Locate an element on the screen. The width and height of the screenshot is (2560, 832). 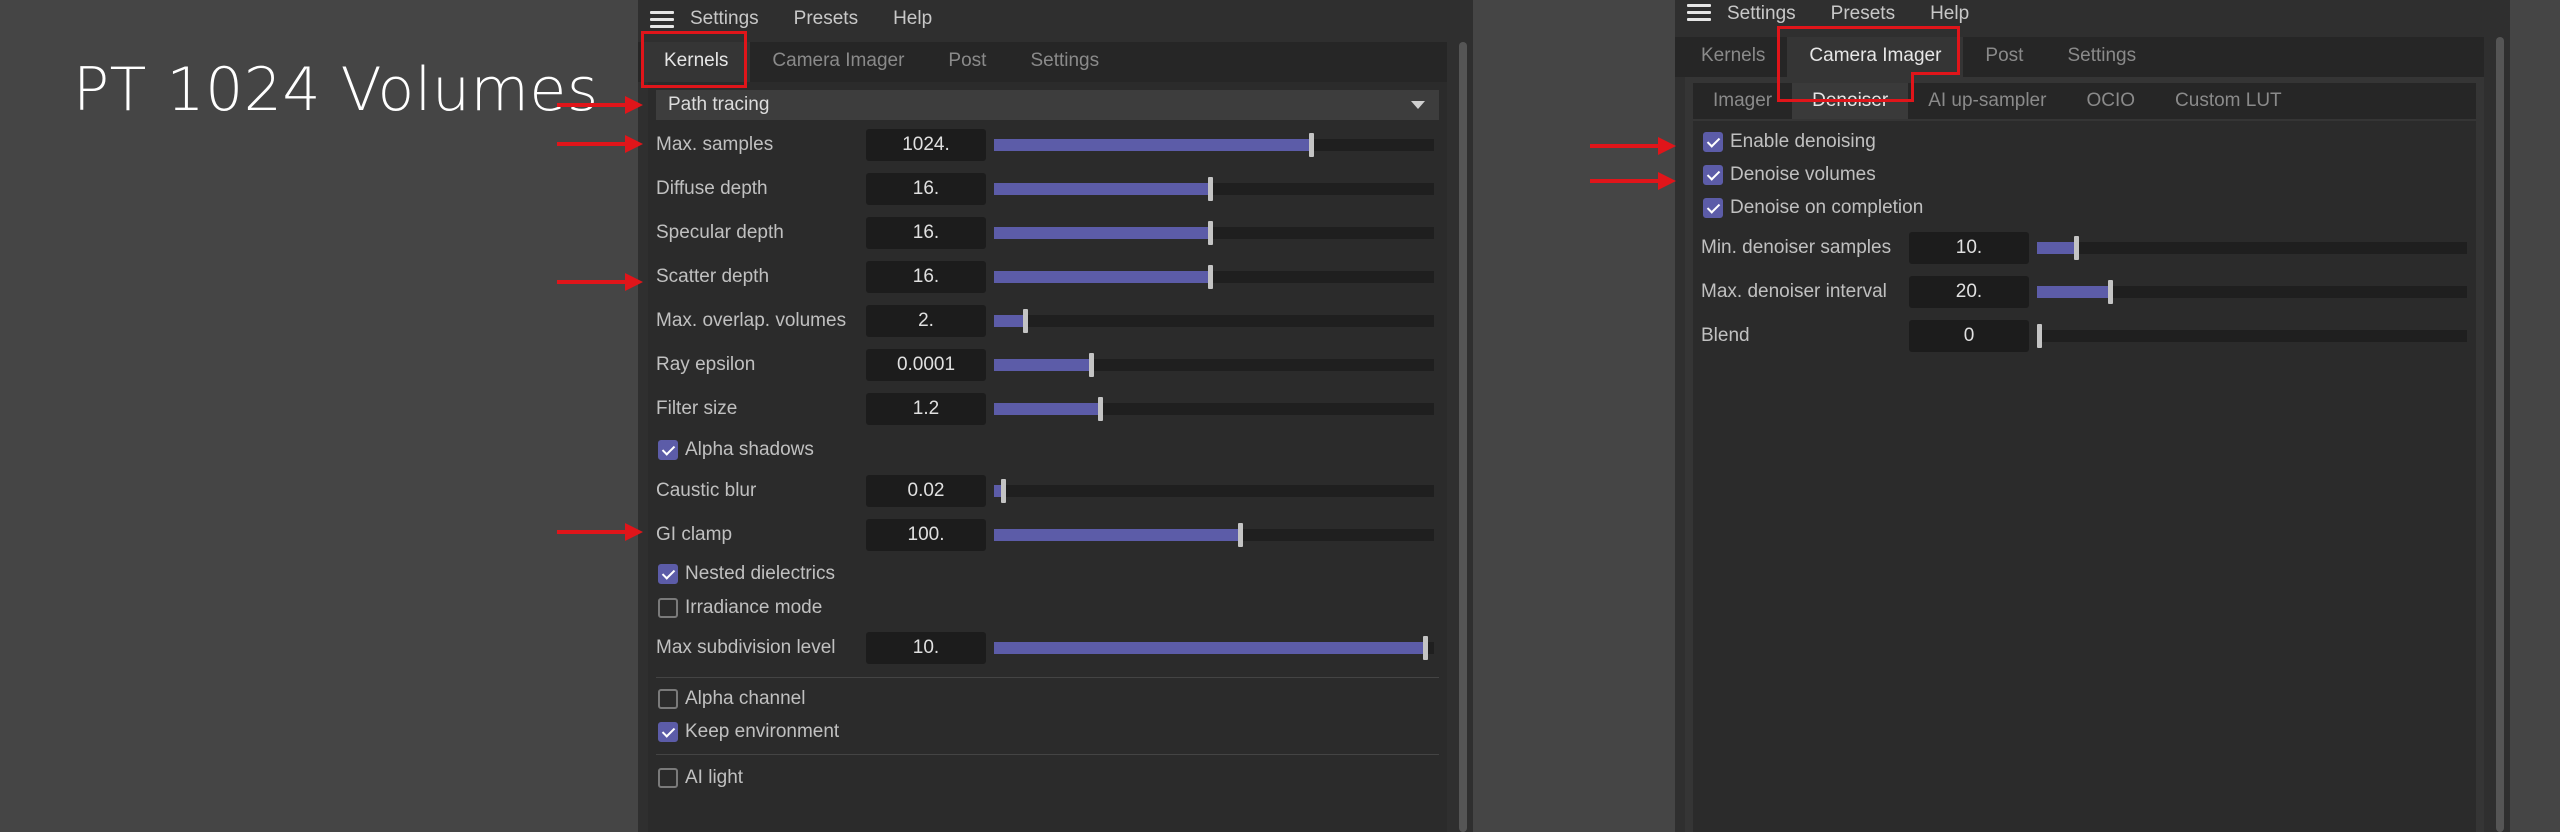
keep-environment-row: Keep environment is located at coordinates (1047, 731).